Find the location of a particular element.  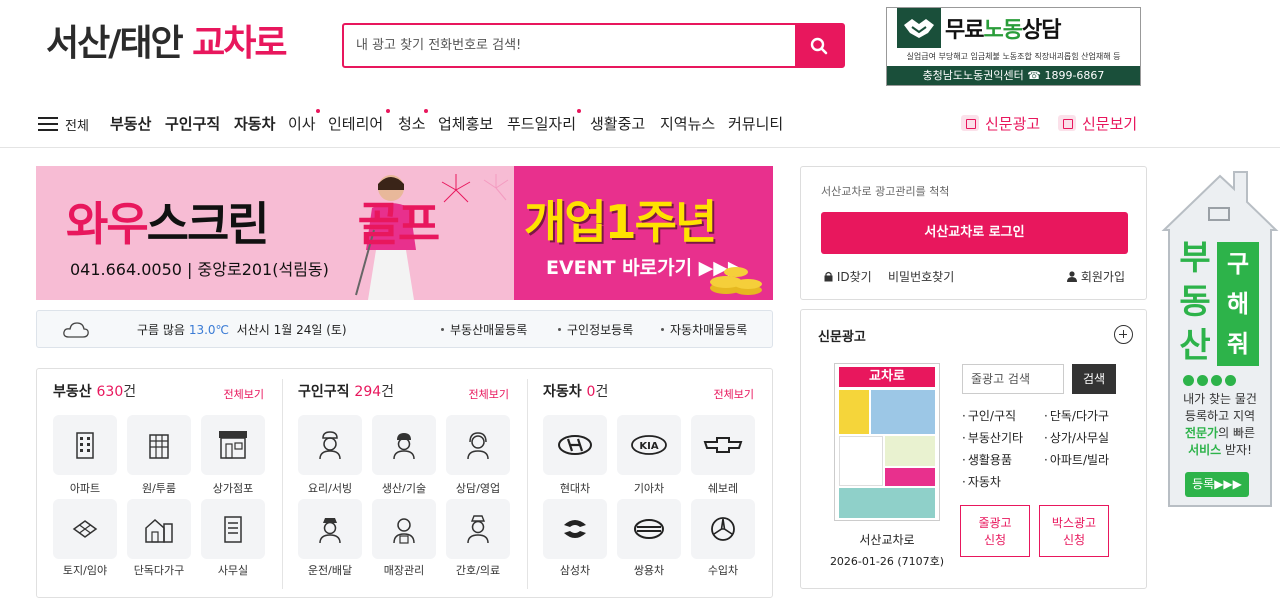

nurse-icon is located at coordinates (478, 529).